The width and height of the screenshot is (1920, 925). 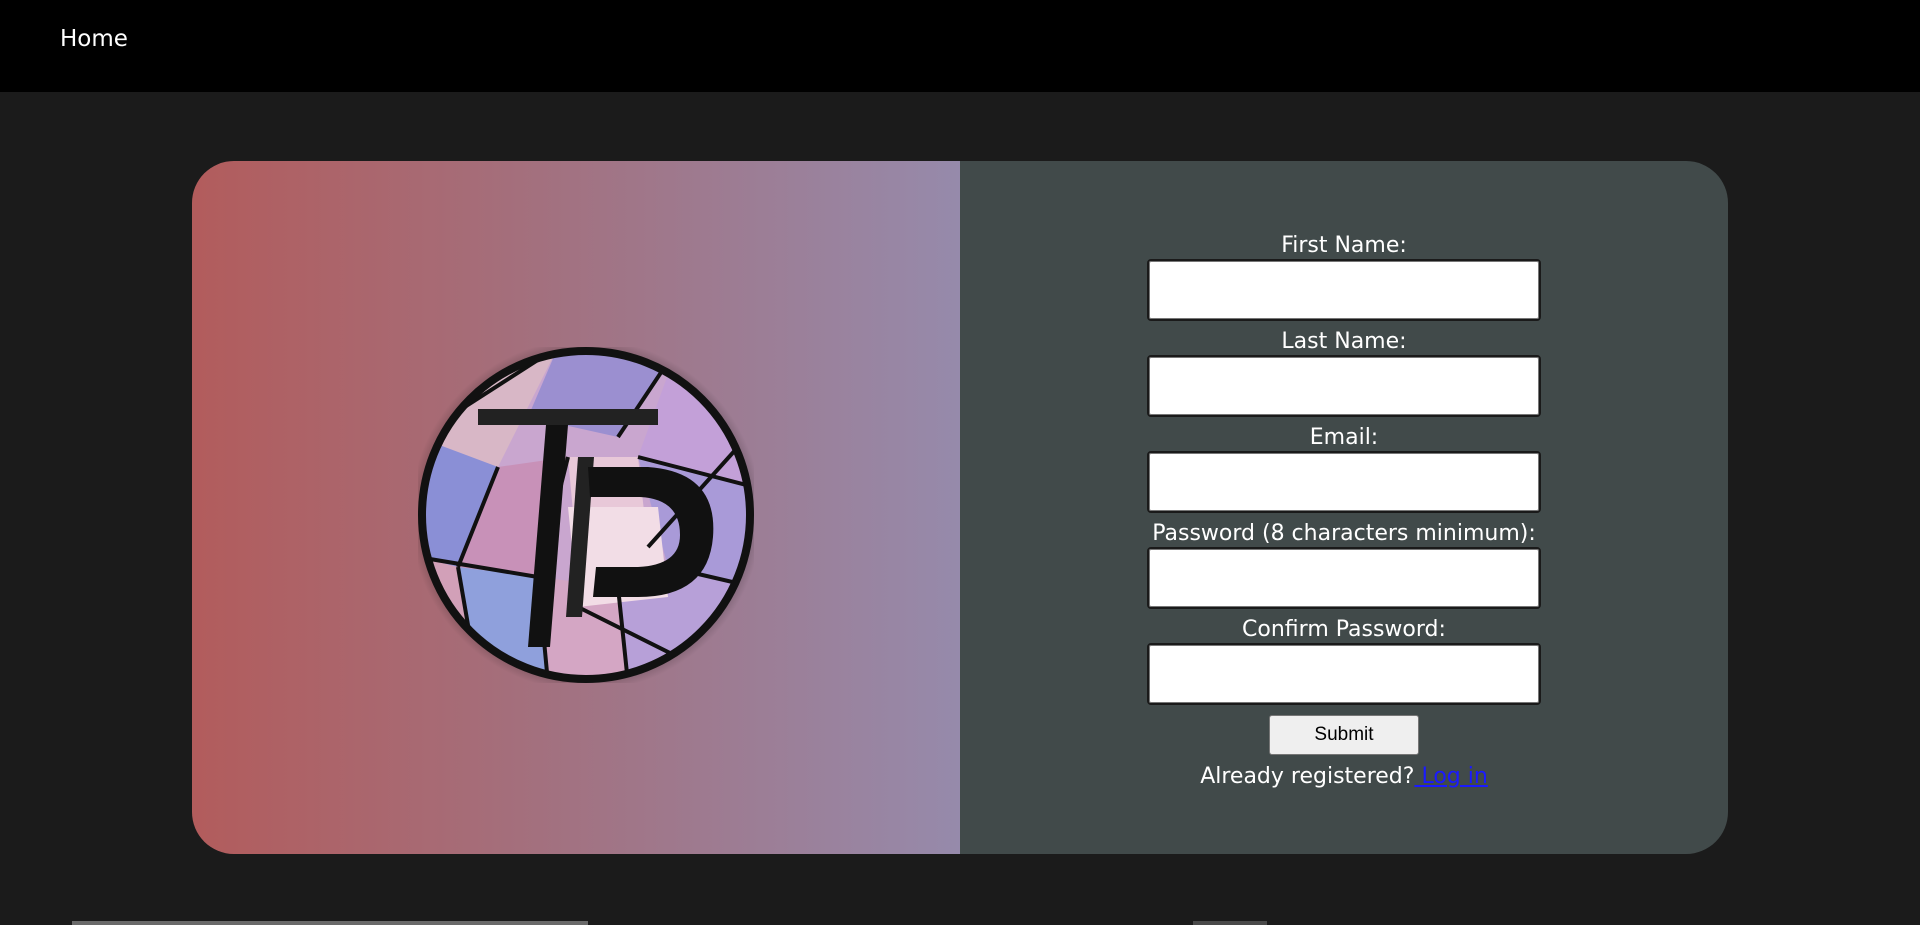 I want to click on top-nav-bar: Home, so click(x=960, y=46).